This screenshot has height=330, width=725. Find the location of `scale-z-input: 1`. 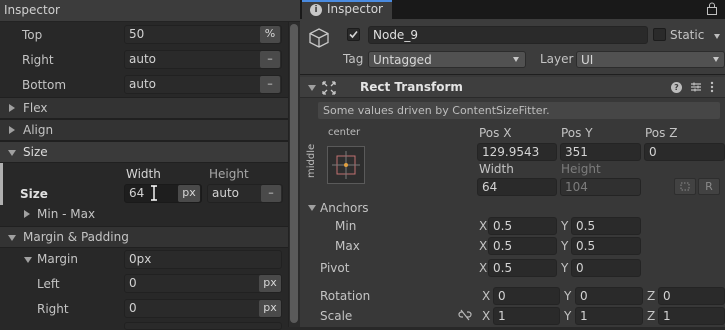

scale-z-input: 1 is located at coordinates (691, 316).